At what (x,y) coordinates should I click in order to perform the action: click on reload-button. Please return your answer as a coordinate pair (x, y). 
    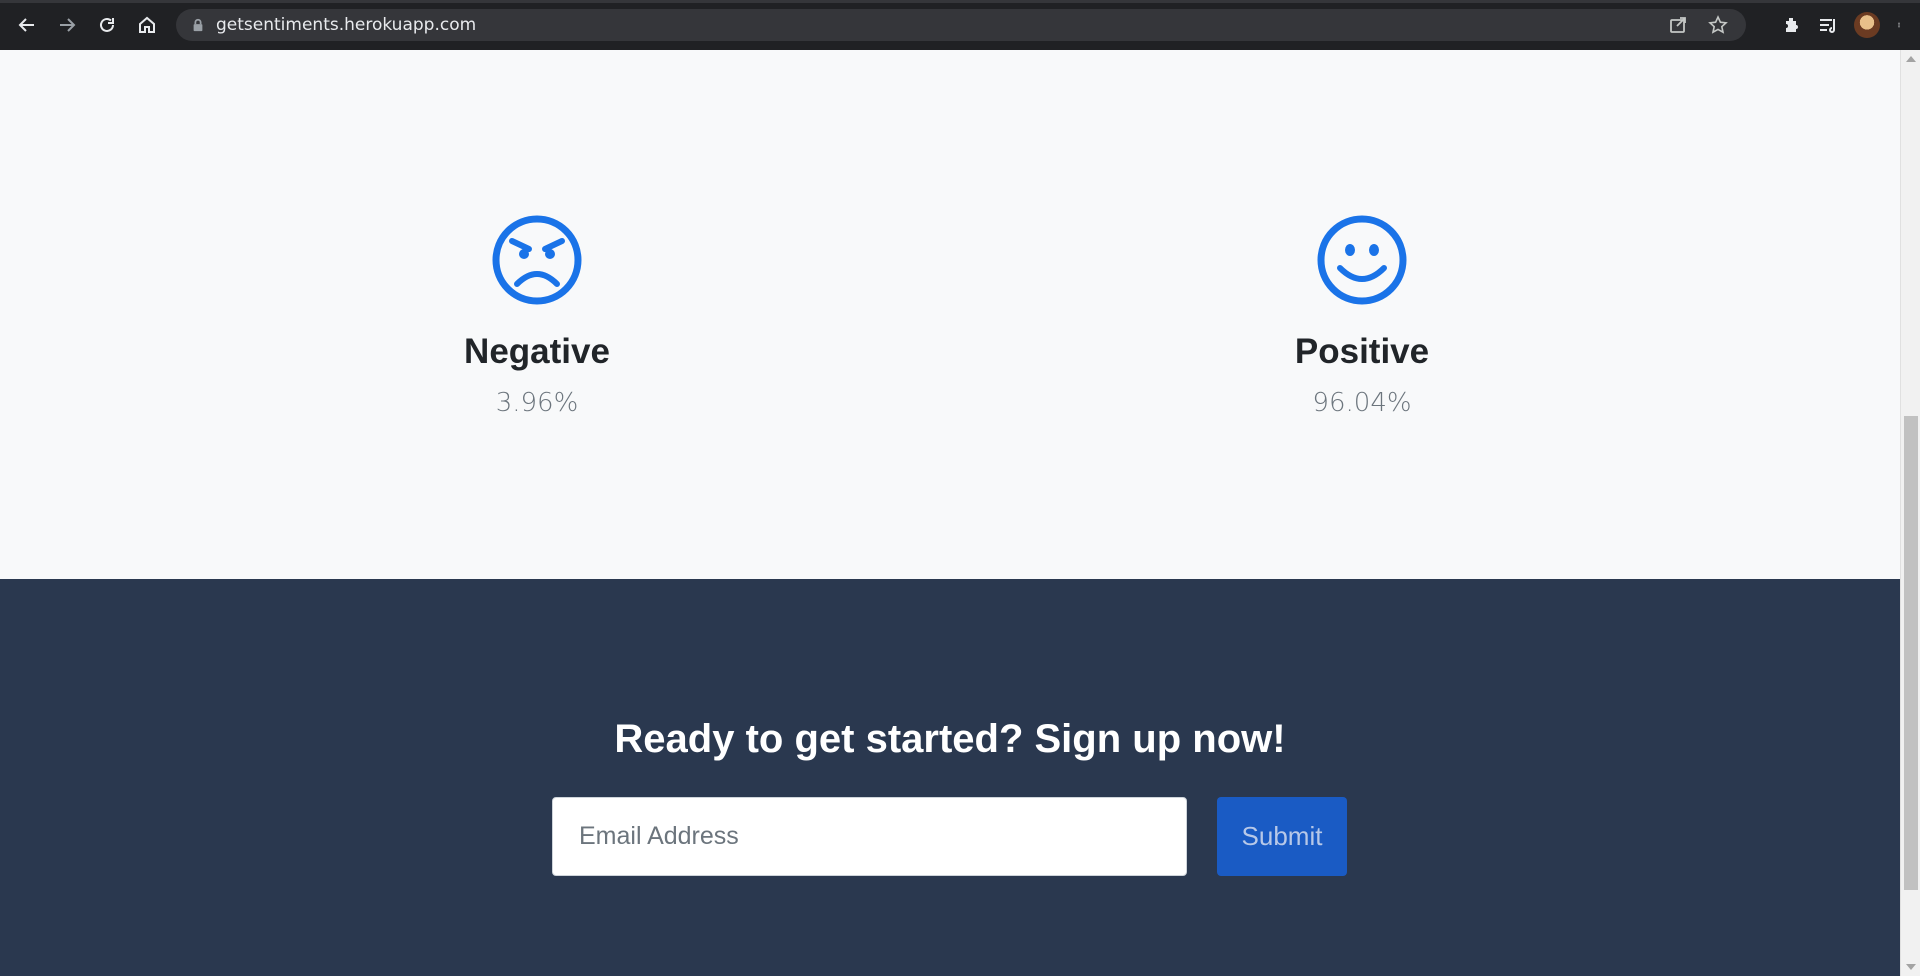
    Looking at the image, I should click on (107, 25).